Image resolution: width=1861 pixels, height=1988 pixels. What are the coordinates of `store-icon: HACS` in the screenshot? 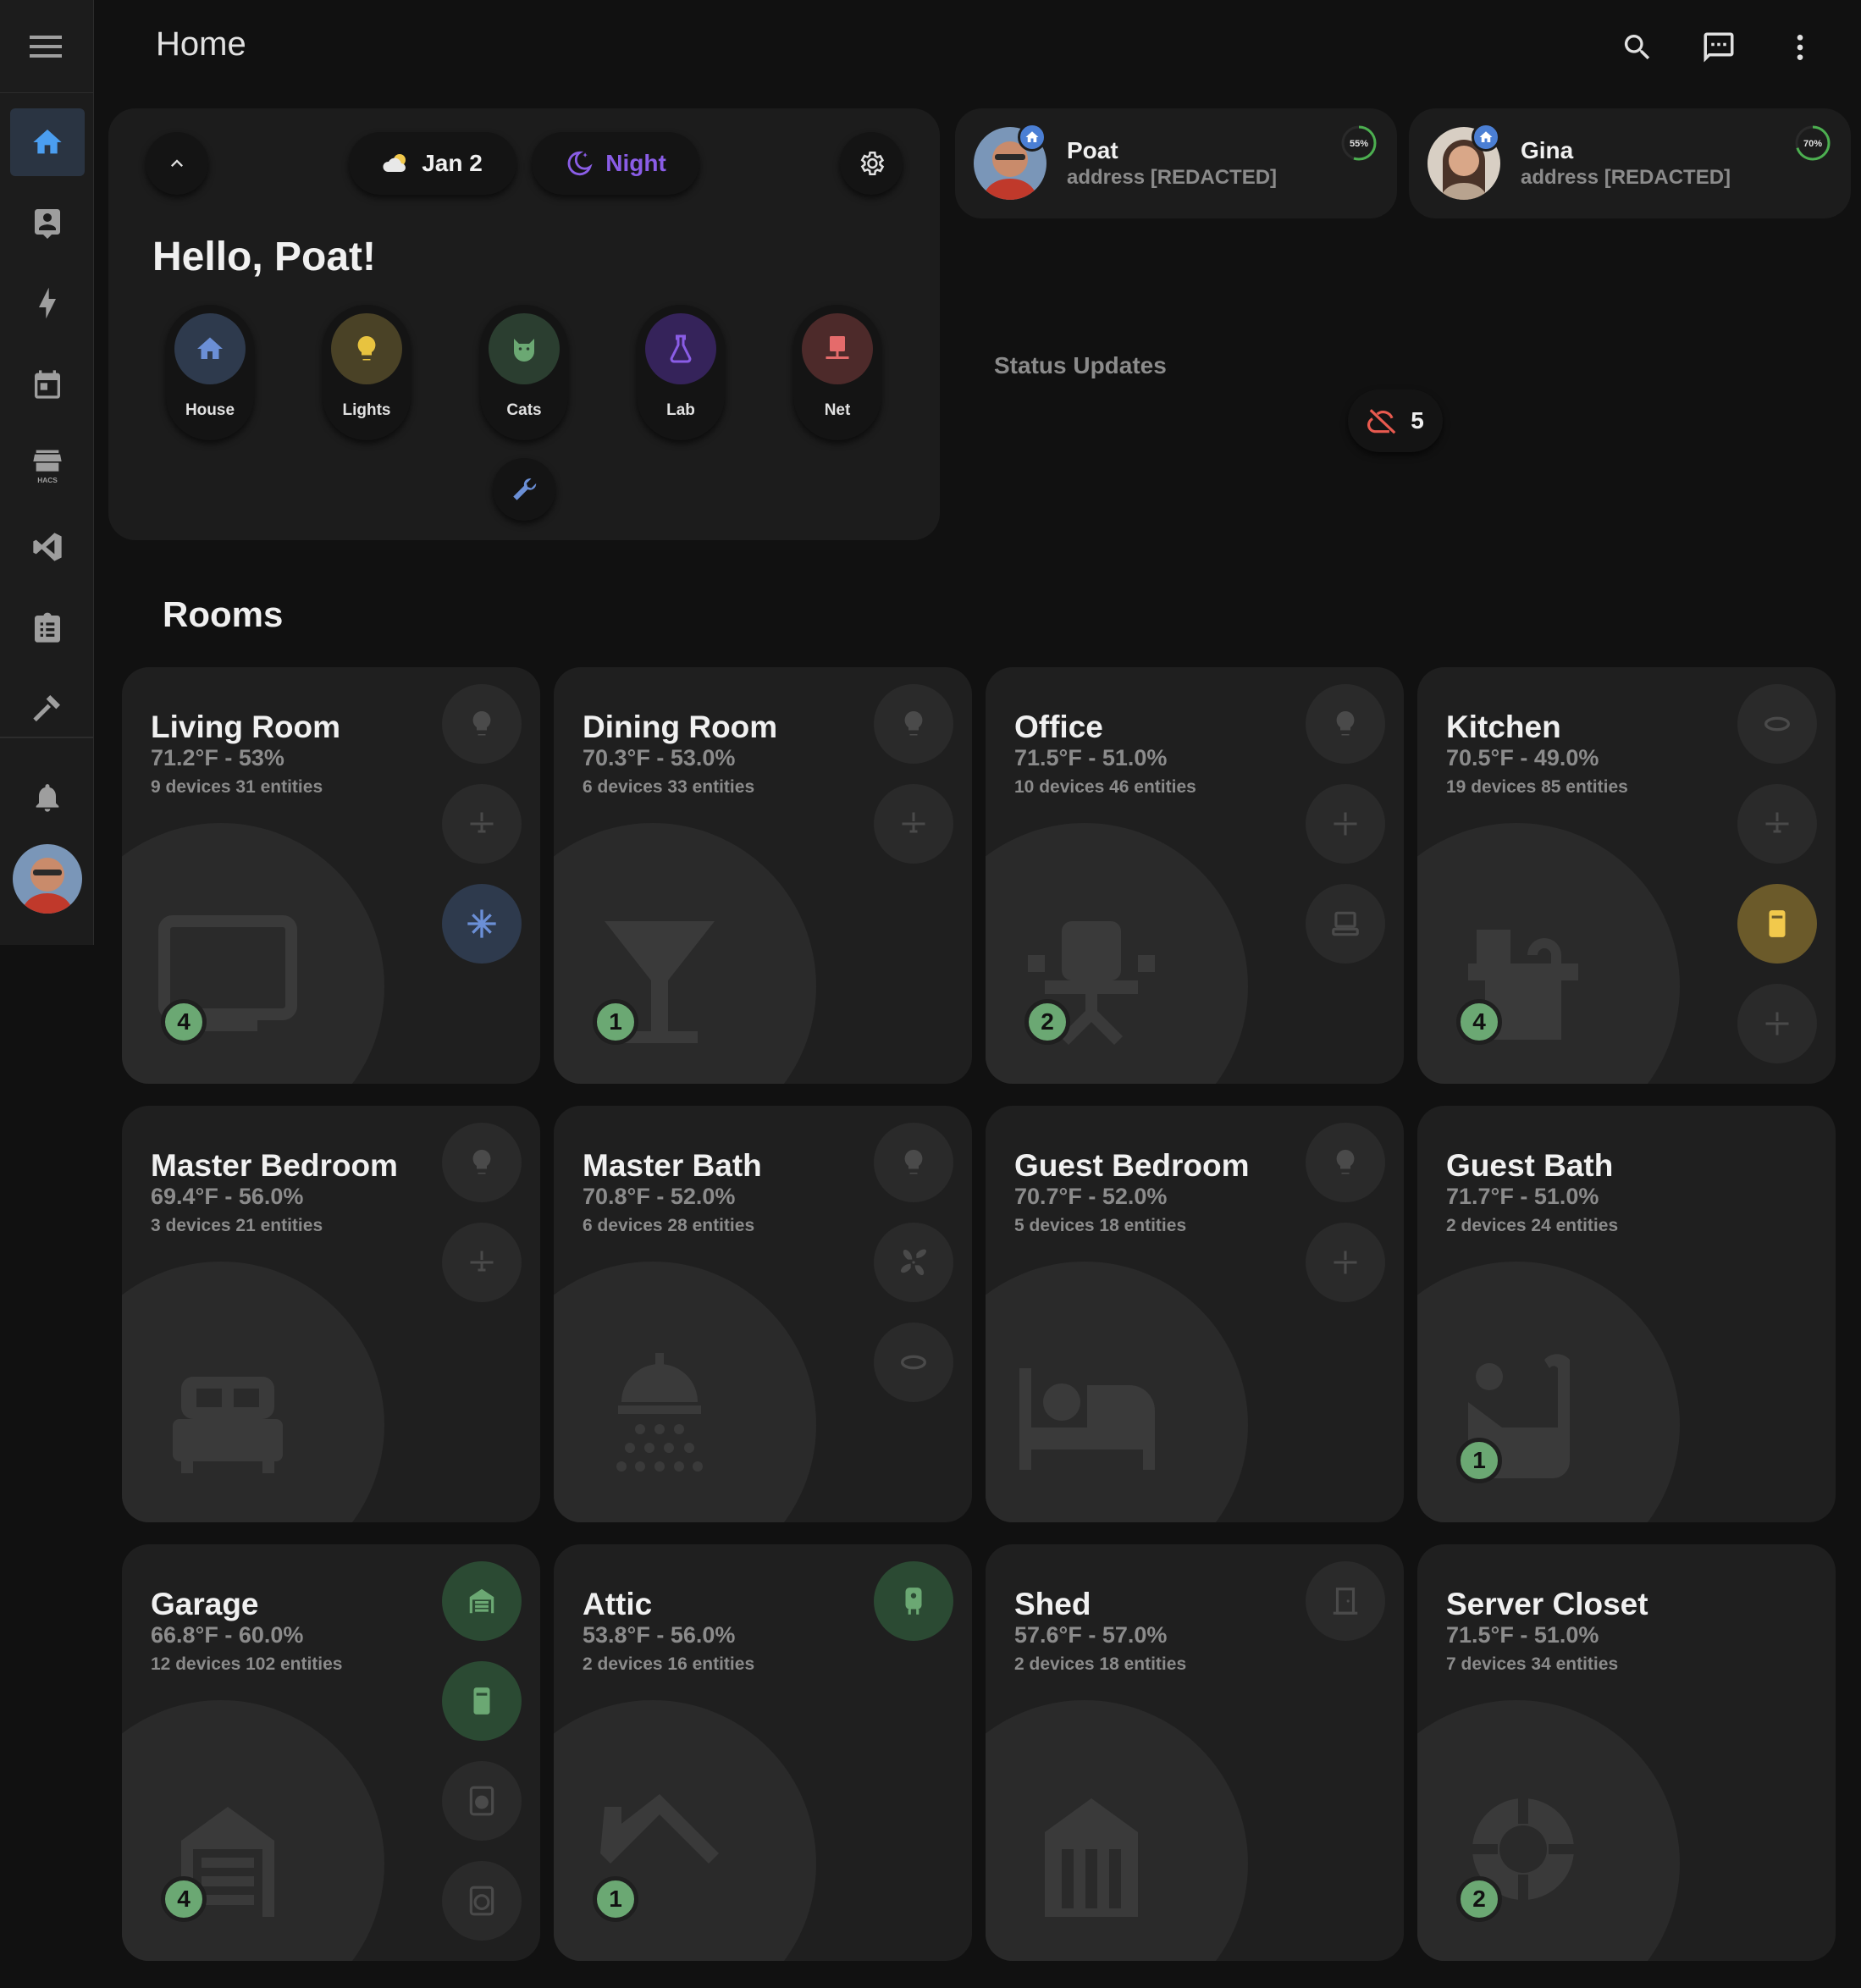 It's located at (47, 467).